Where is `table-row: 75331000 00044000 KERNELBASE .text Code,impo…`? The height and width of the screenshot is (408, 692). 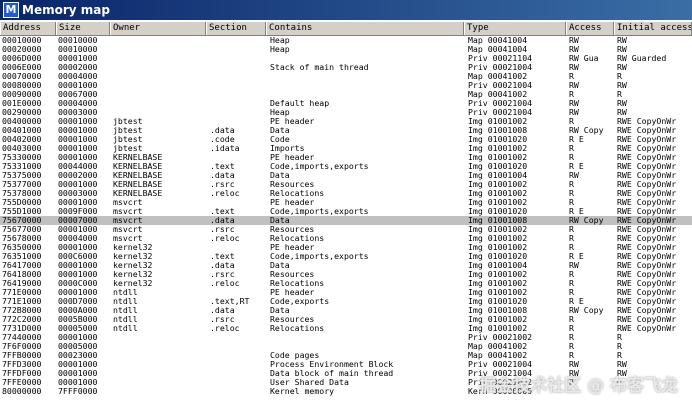
table-row: 75331000 00044000 KERNELBASE .text Code,impo… is located at coordinates (346, 166).